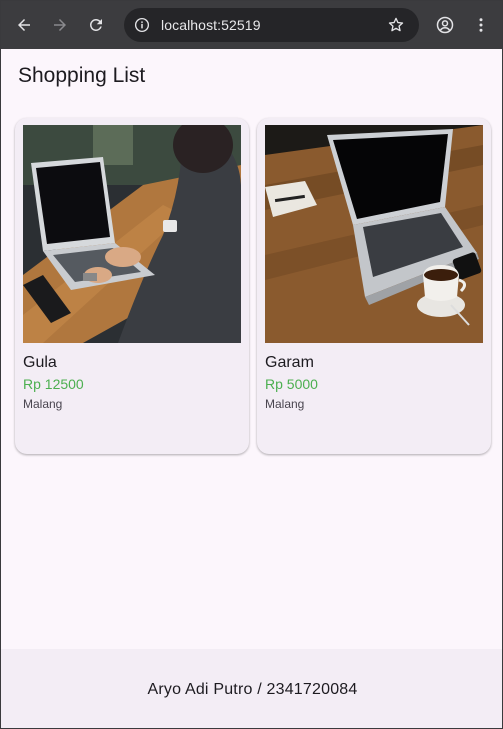 Image resolution: width=503 pixels, height=729 pixels. I want to click on product-price: Rp 5000, so click(291, 384).